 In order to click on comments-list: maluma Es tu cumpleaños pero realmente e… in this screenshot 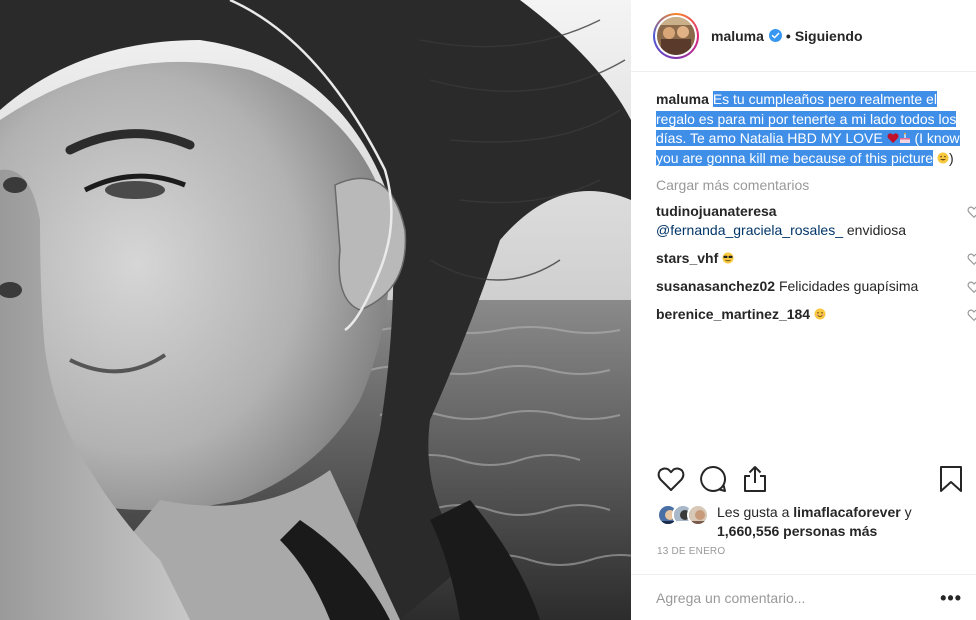, I will do `click(816, 207)`.